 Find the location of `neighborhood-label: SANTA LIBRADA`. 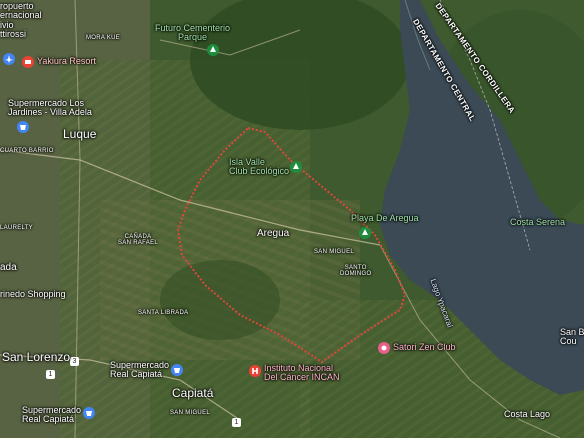

neighborhood-label: SANTA LIBRADA is located at coordinates (163, 313).